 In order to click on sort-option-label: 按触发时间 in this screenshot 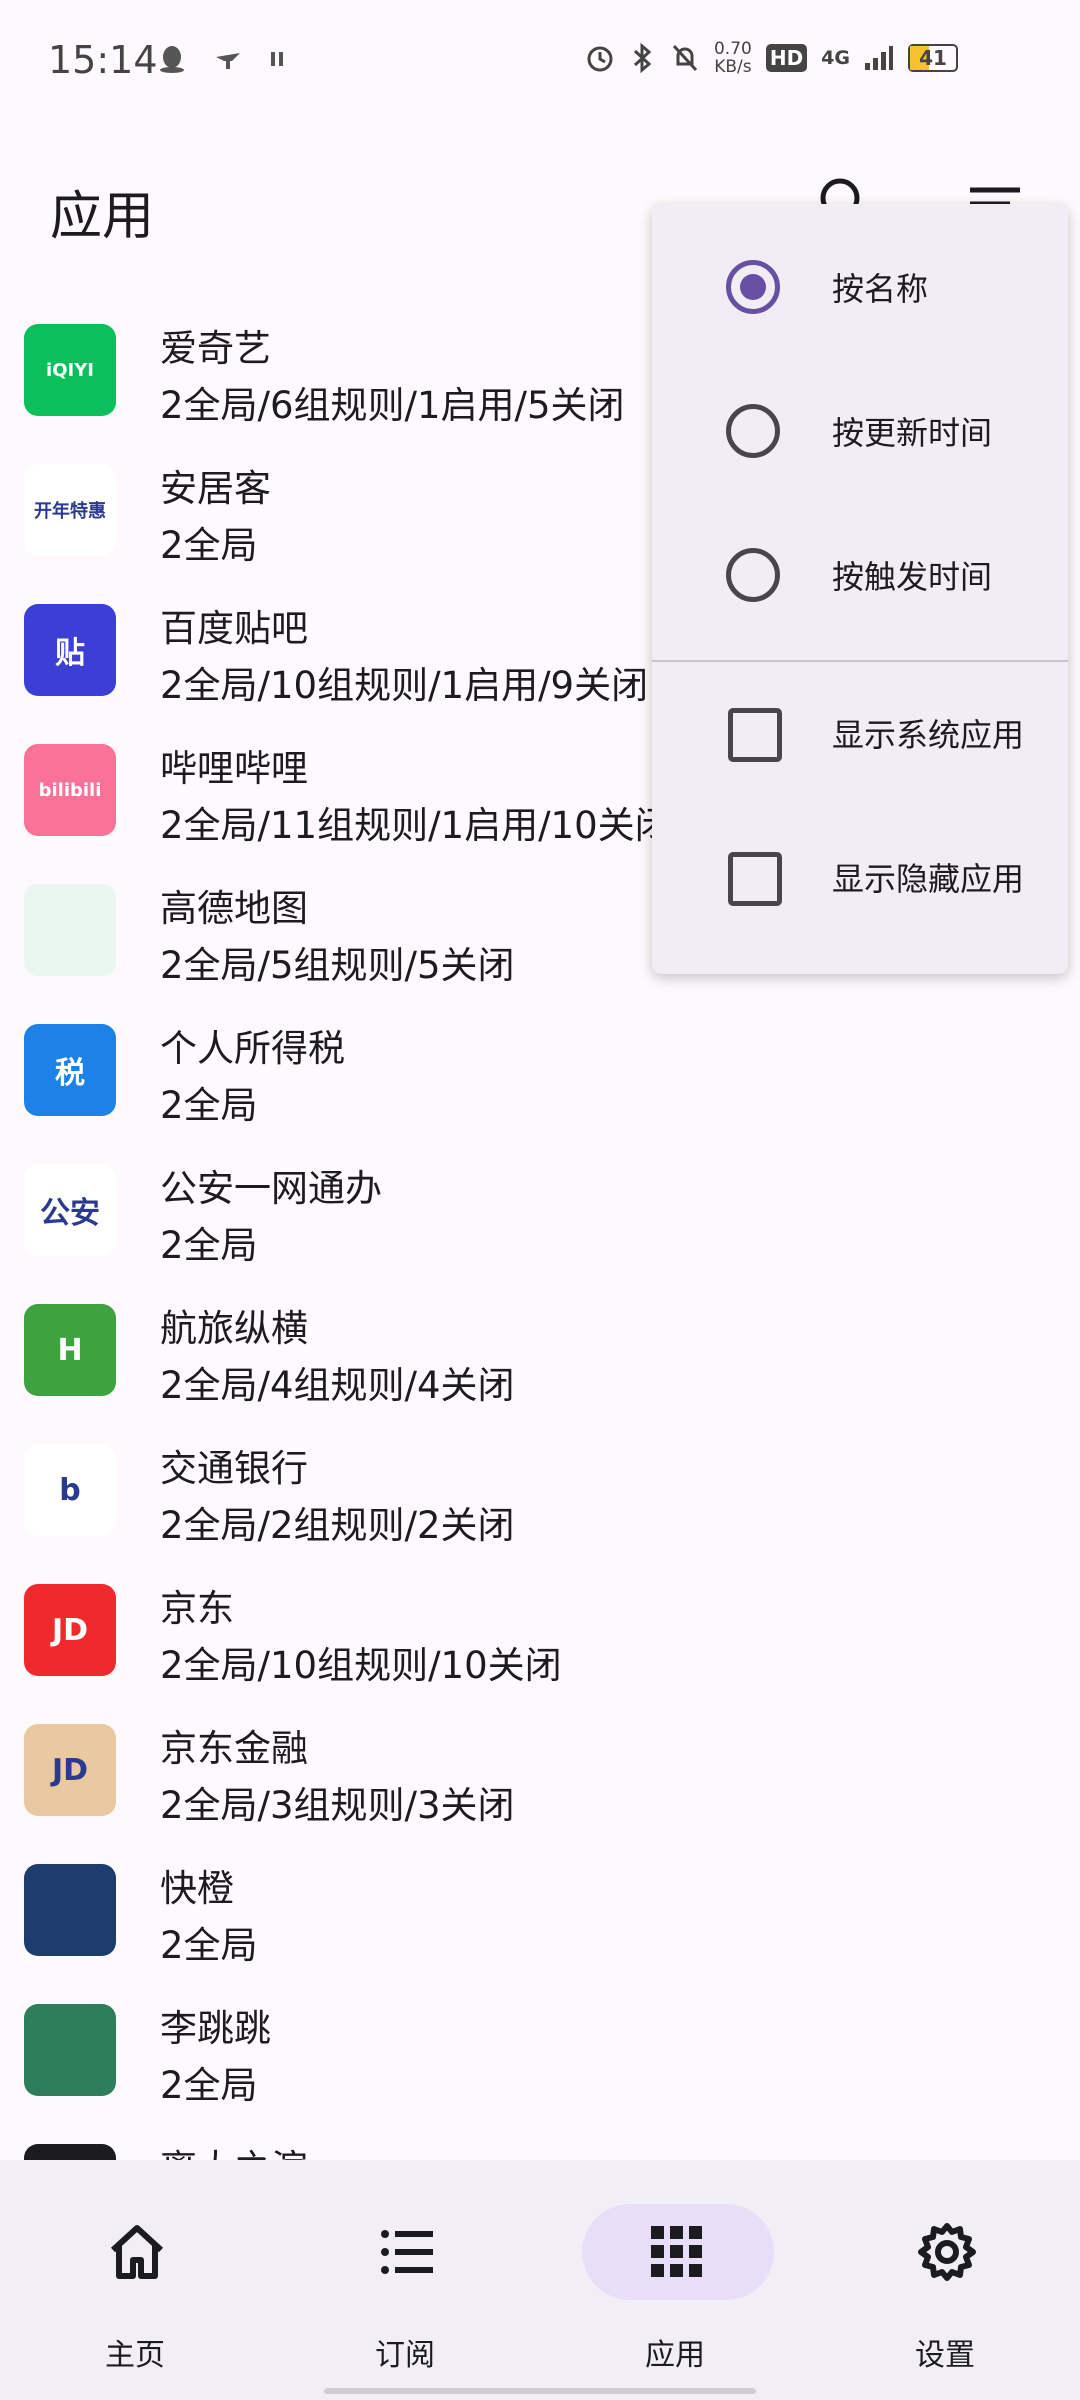, I will do `click(912, 577)`.